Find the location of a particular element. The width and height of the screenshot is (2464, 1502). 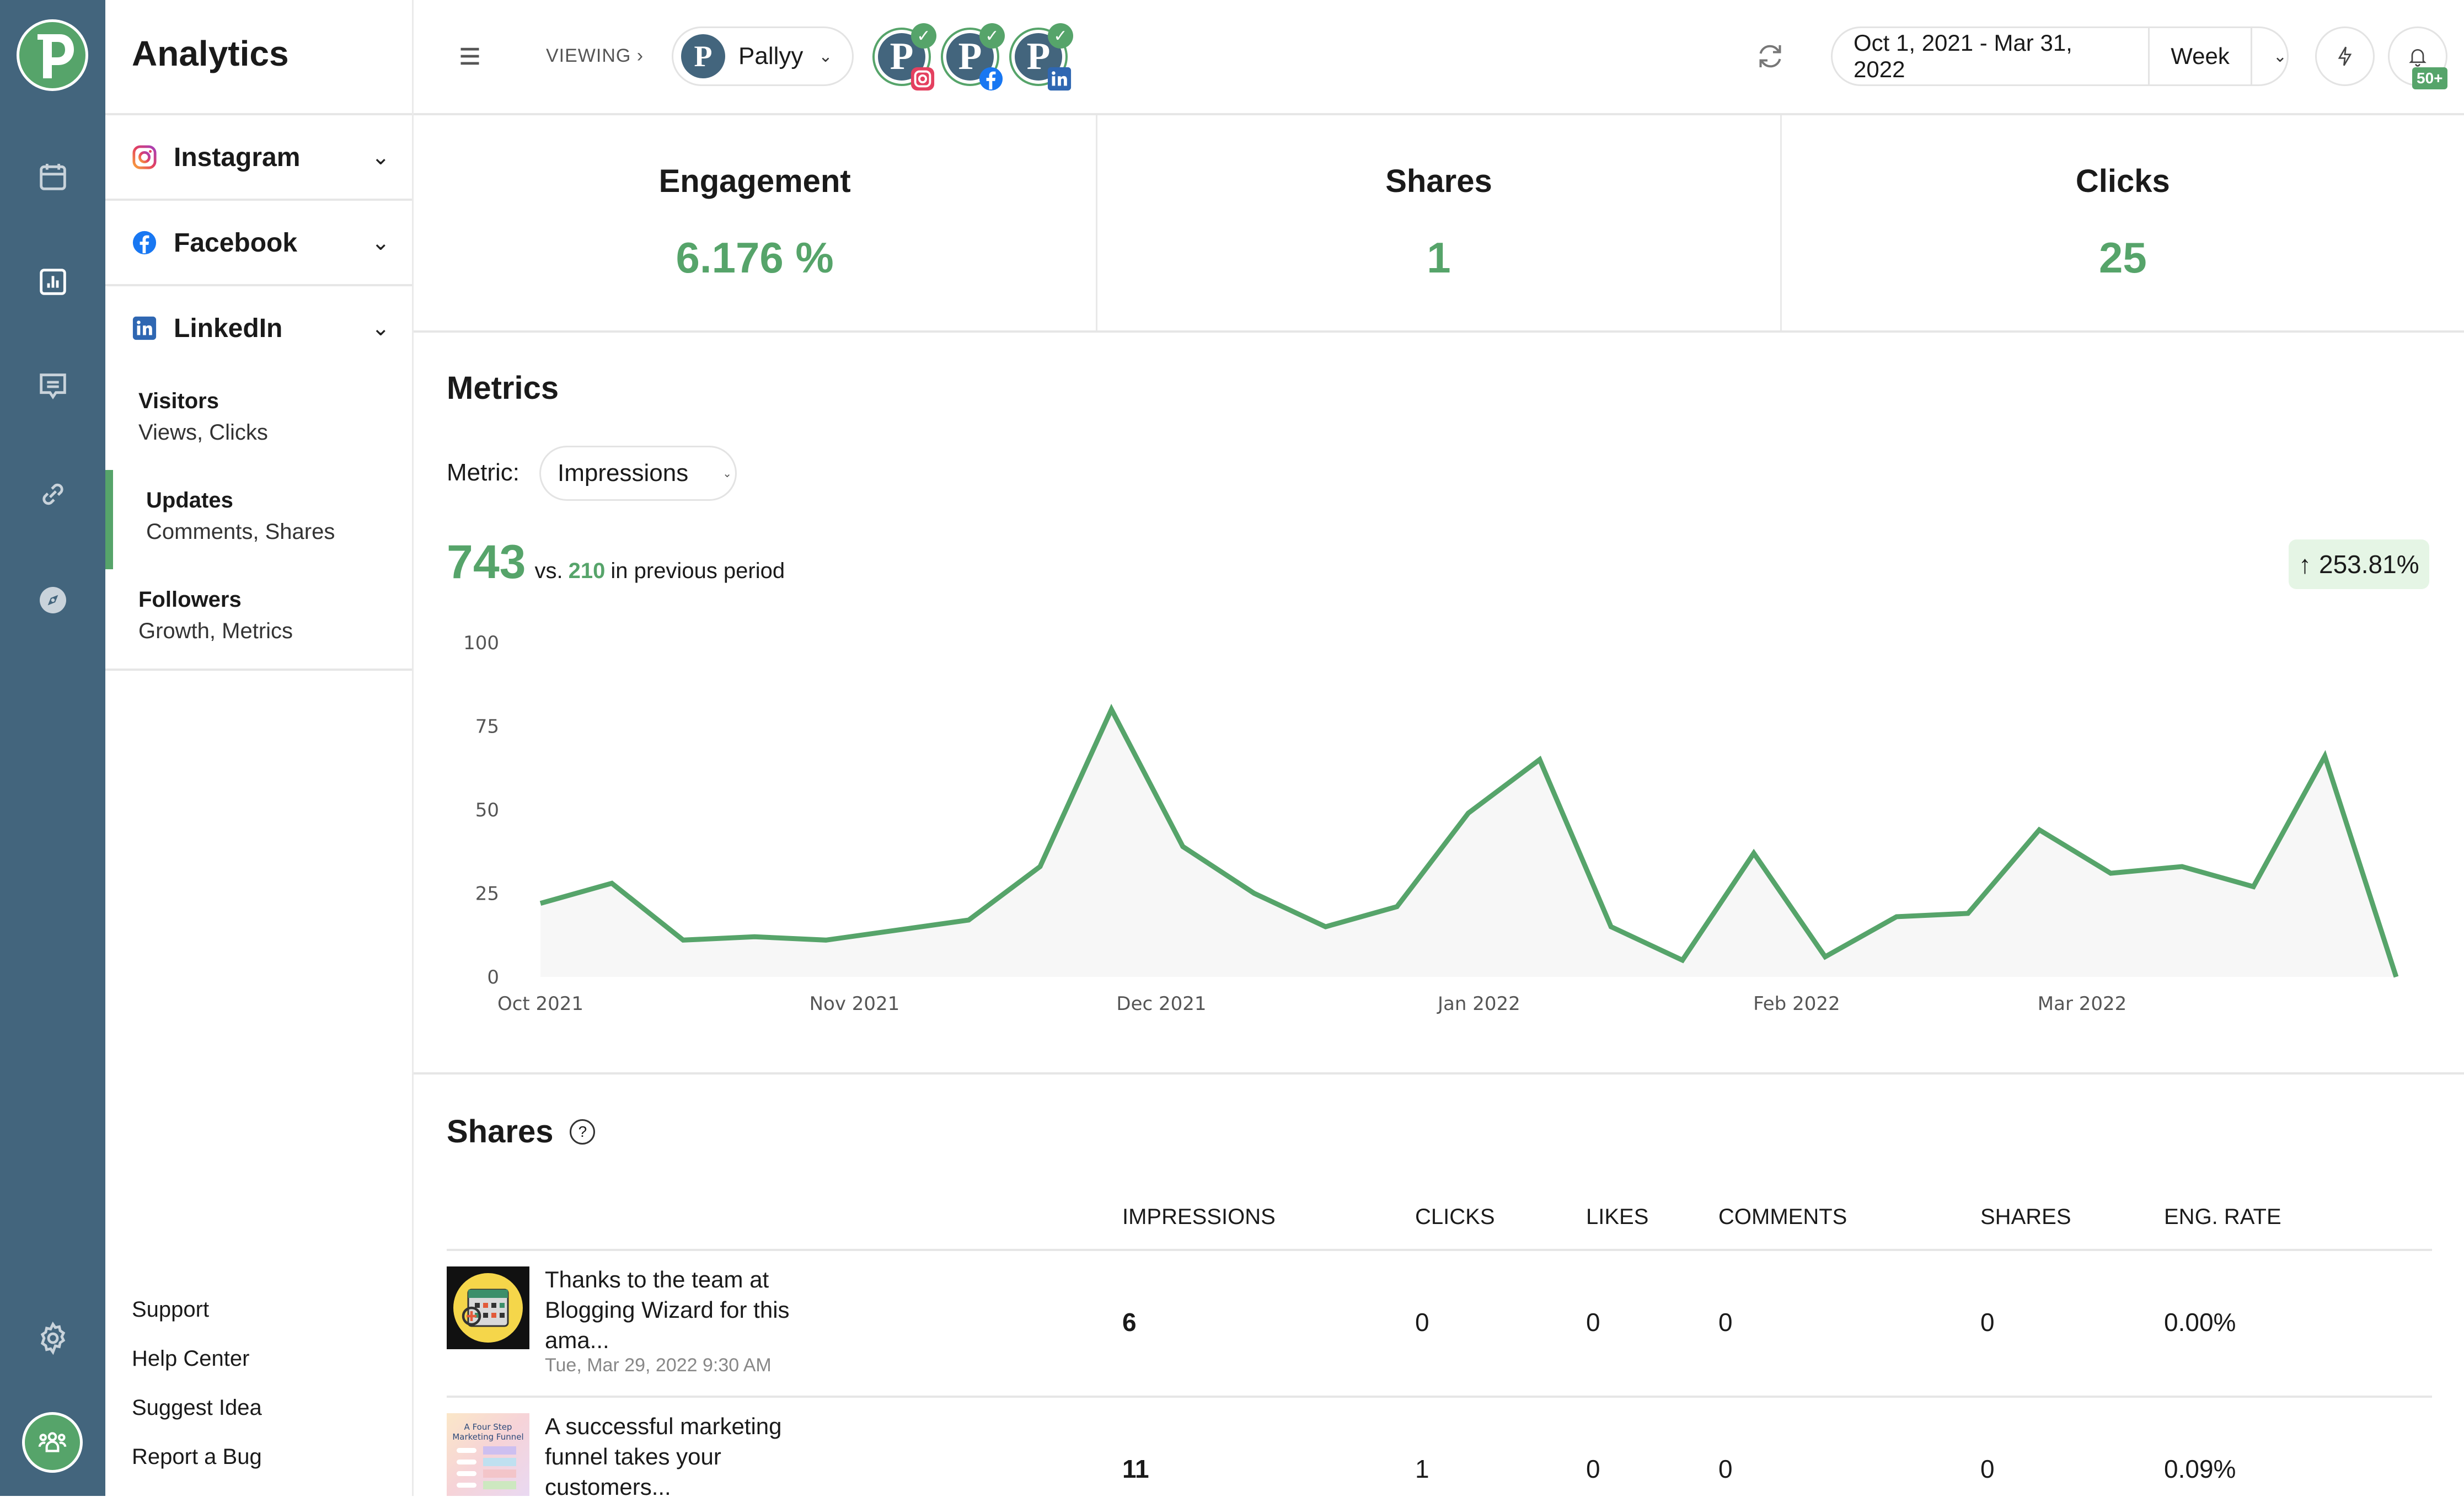

granularity-select: Week is located at coordinates (2201, 56).